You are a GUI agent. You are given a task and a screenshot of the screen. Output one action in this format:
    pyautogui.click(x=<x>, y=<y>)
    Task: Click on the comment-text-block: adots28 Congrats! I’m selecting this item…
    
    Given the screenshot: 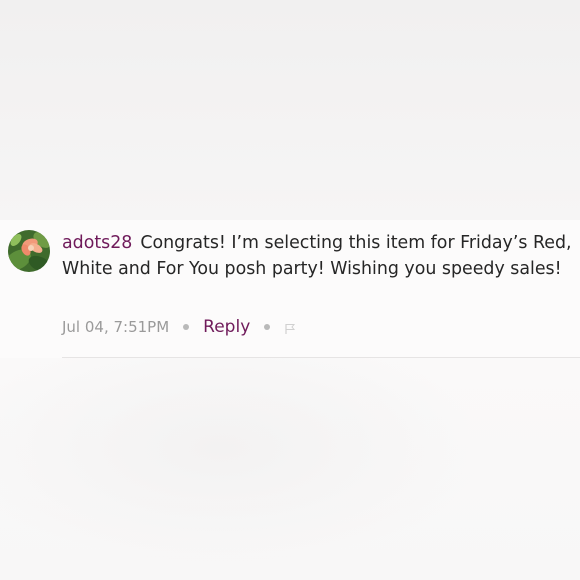 What is the action you would take?
    pyautogui.click(x=318, y=256)
    